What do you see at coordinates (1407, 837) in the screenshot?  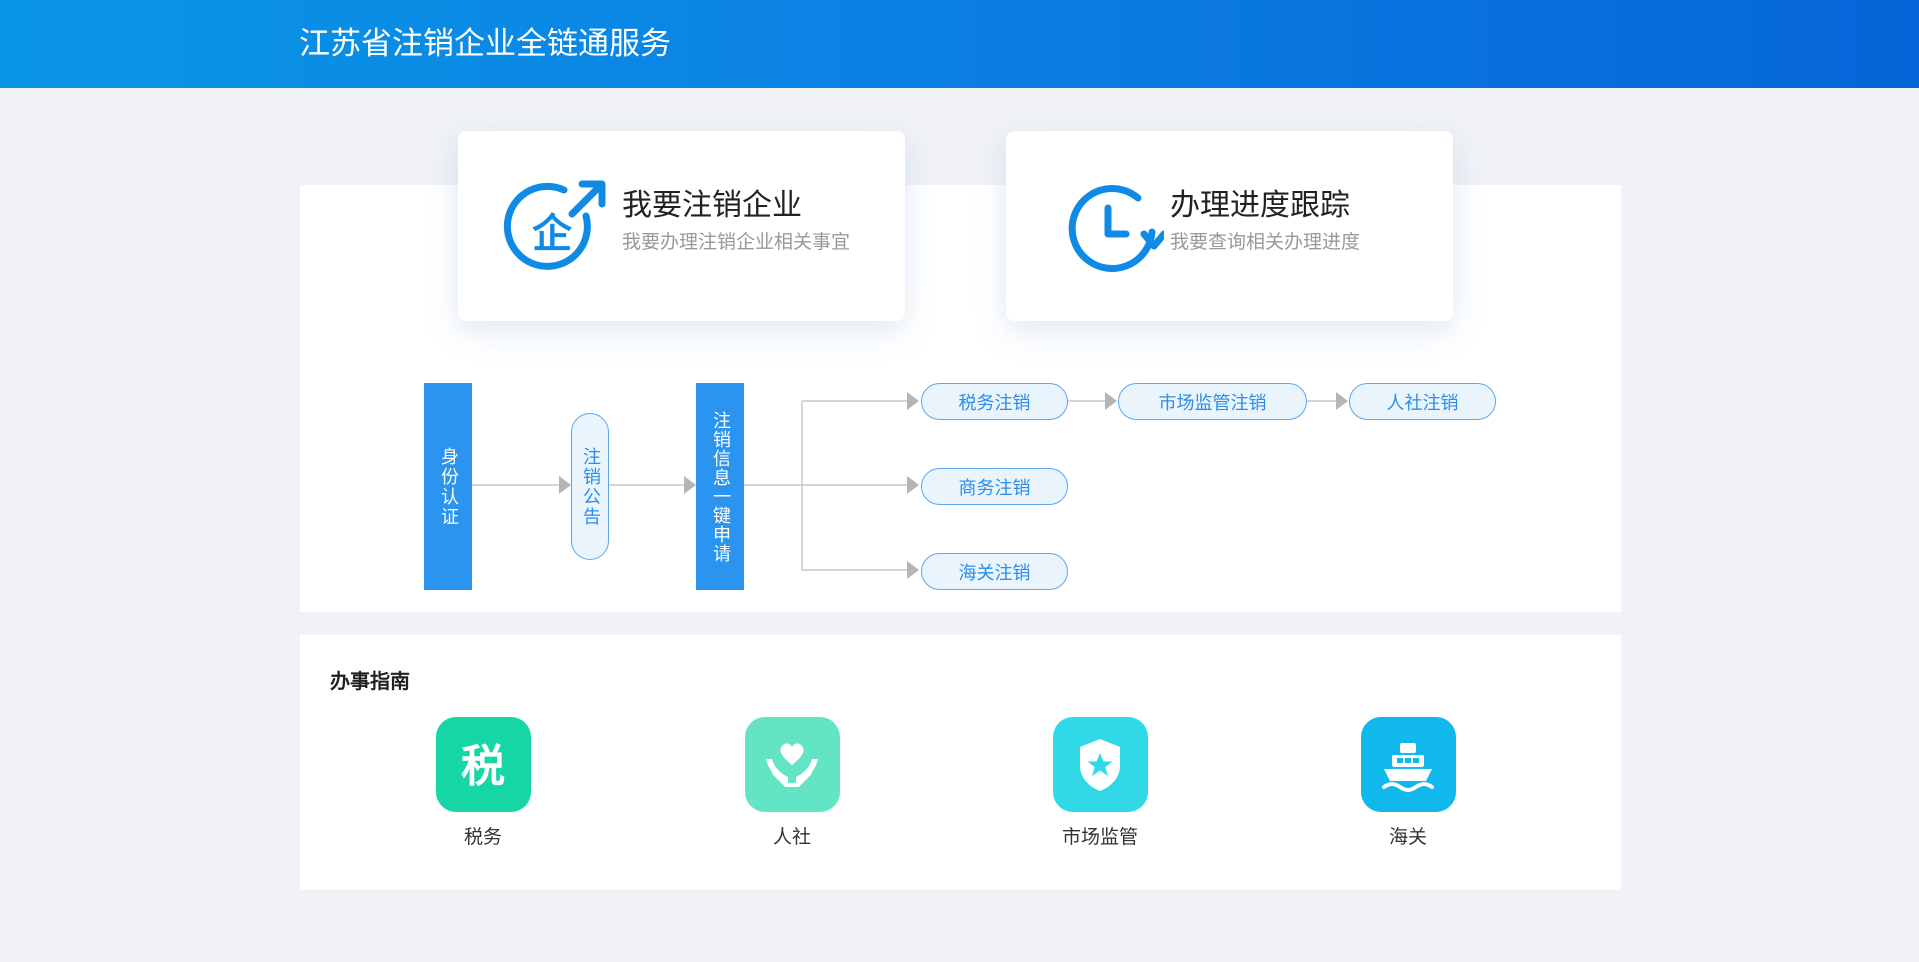 I see `guide-item-label: 海关` at bounding box center [1407, 837].